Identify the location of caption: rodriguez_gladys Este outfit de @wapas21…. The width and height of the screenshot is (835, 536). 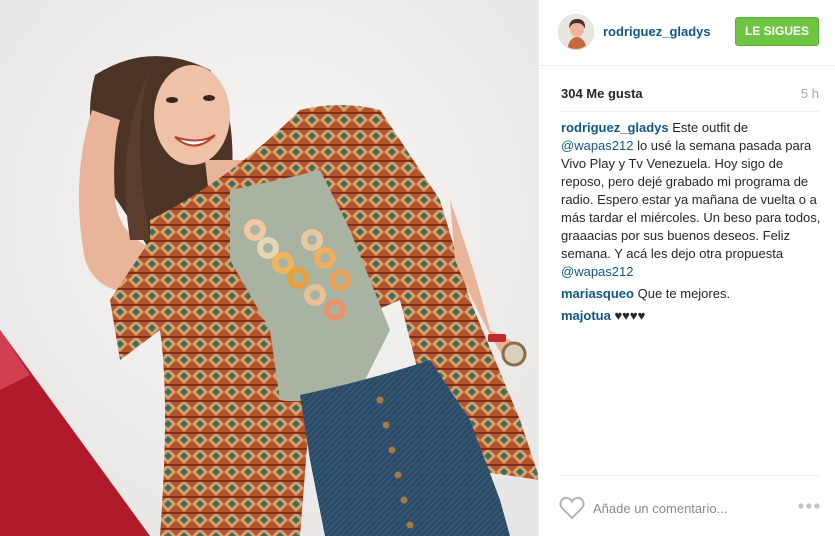
(692, 200).